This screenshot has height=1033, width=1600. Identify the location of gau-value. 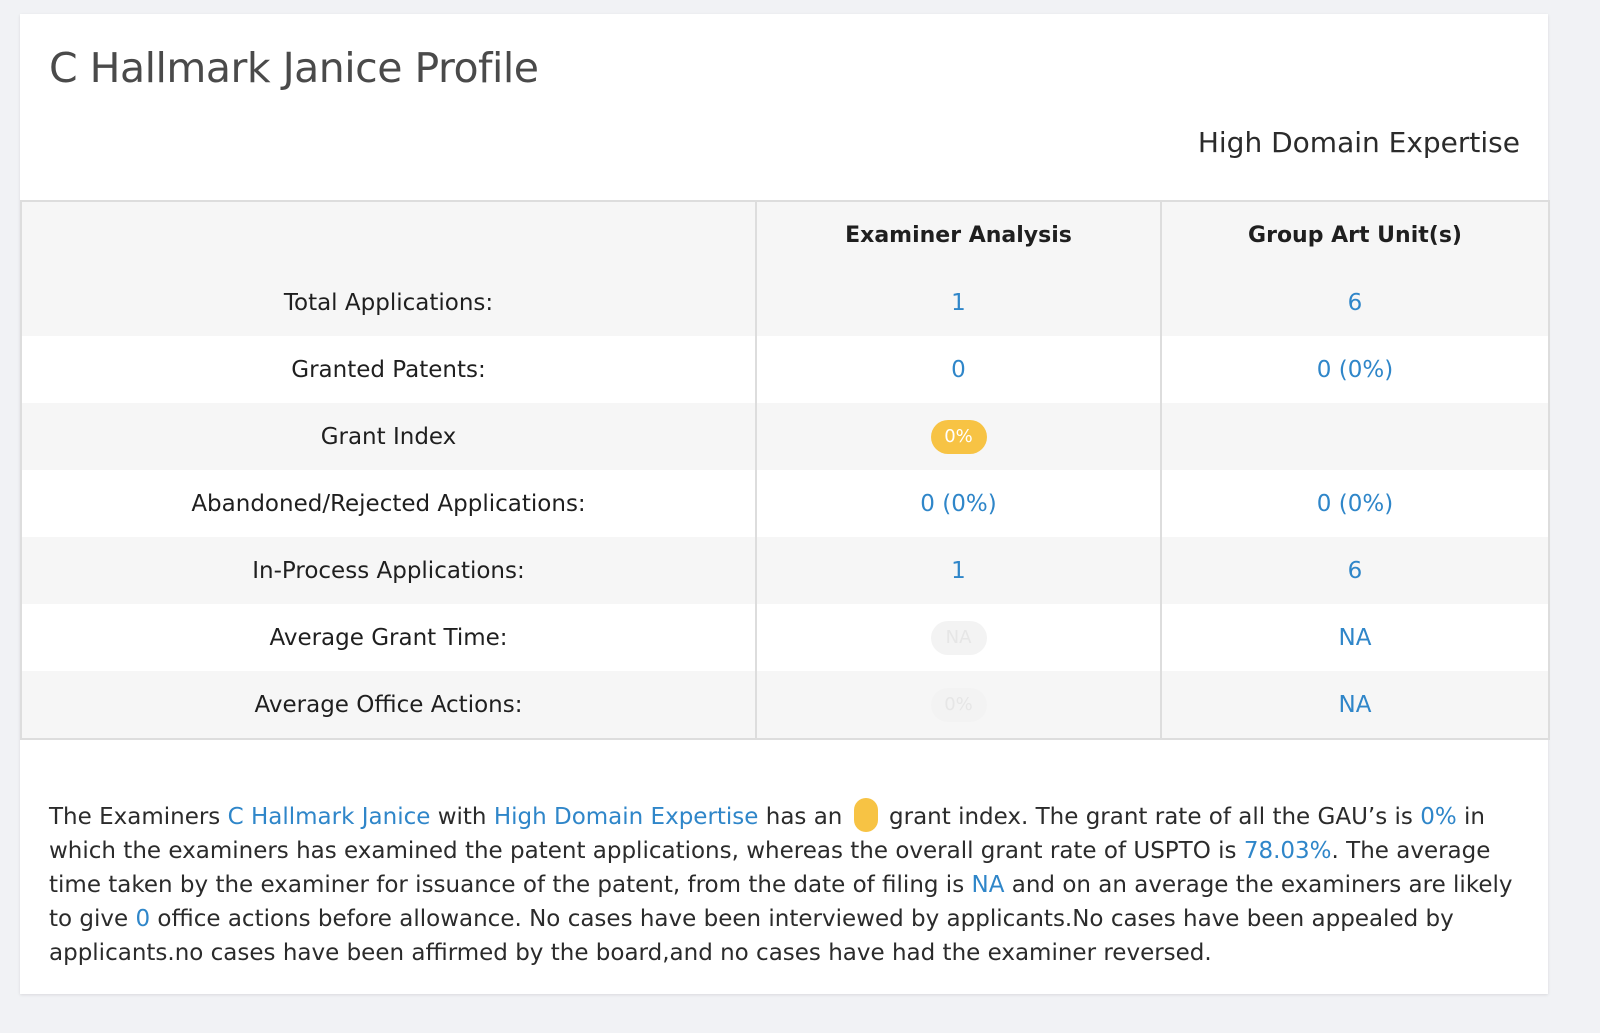
(1354, 436).